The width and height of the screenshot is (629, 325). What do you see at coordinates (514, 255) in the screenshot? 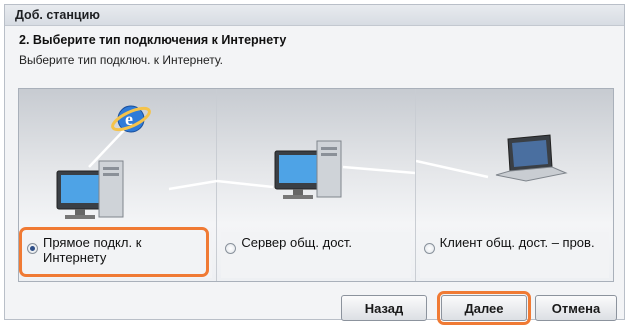
I see `option-client-label-box: Клиент общ. дост. – пров.` at bounding box center [514, 255].